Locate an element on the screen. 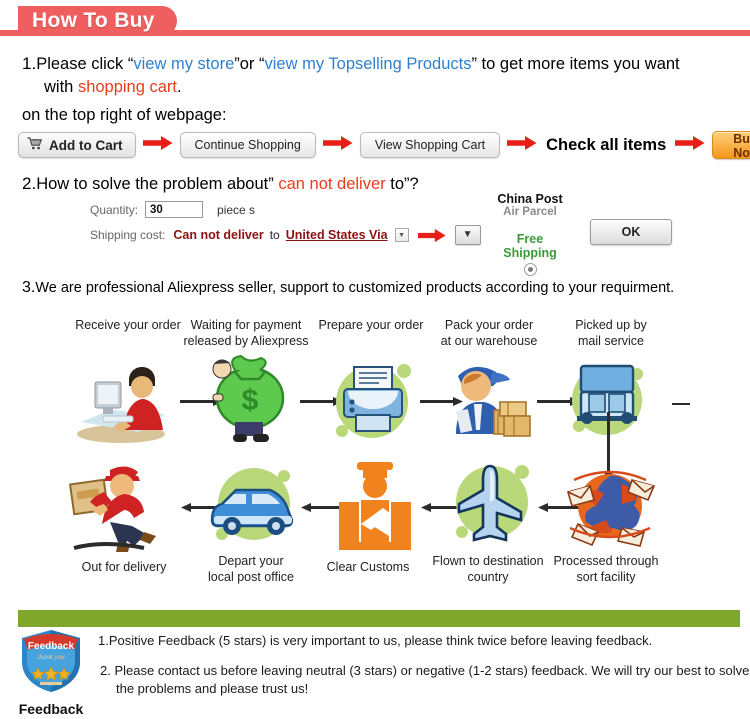 This screenshot has height=719, width=750. feedback-badge: Feedback thank you Feedback is located at coordinates (51, 672).